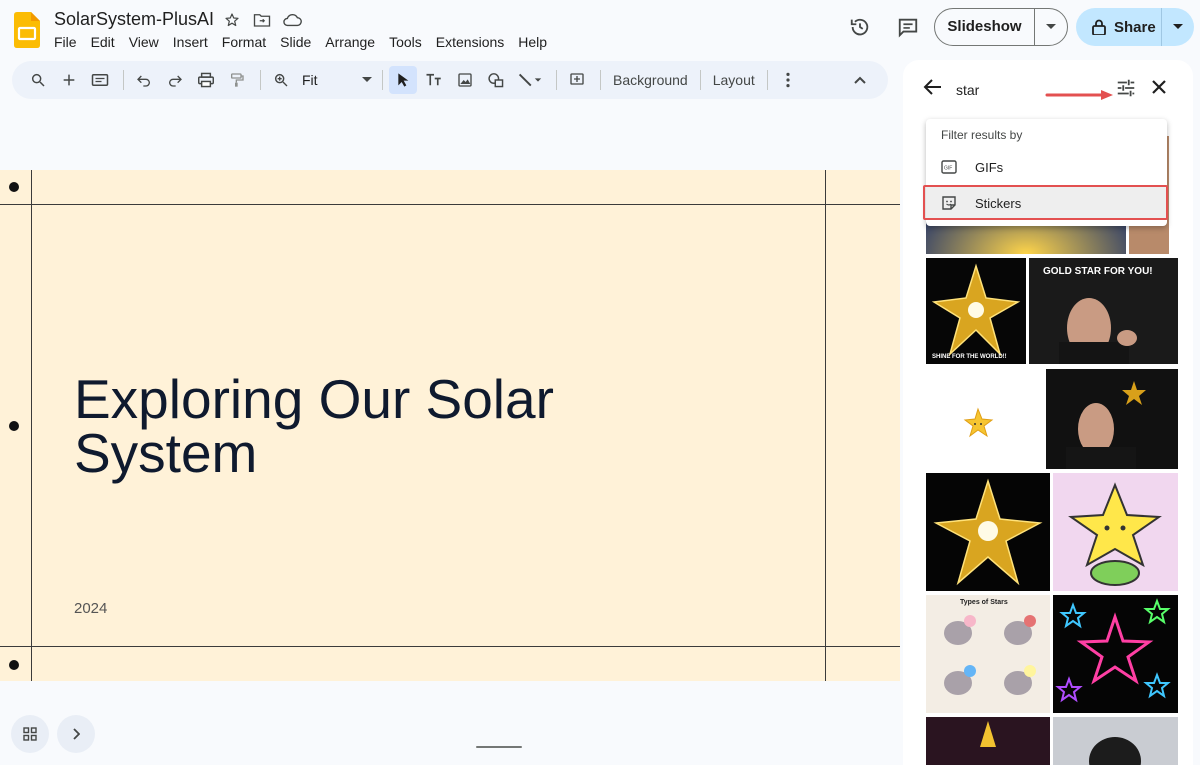 The height and width of the screenshot is (765, 1200). What do you see at coordinates (190, 42) in the screenshot?
I see `menu-insert: Insert` at bounding box center [190, 42].